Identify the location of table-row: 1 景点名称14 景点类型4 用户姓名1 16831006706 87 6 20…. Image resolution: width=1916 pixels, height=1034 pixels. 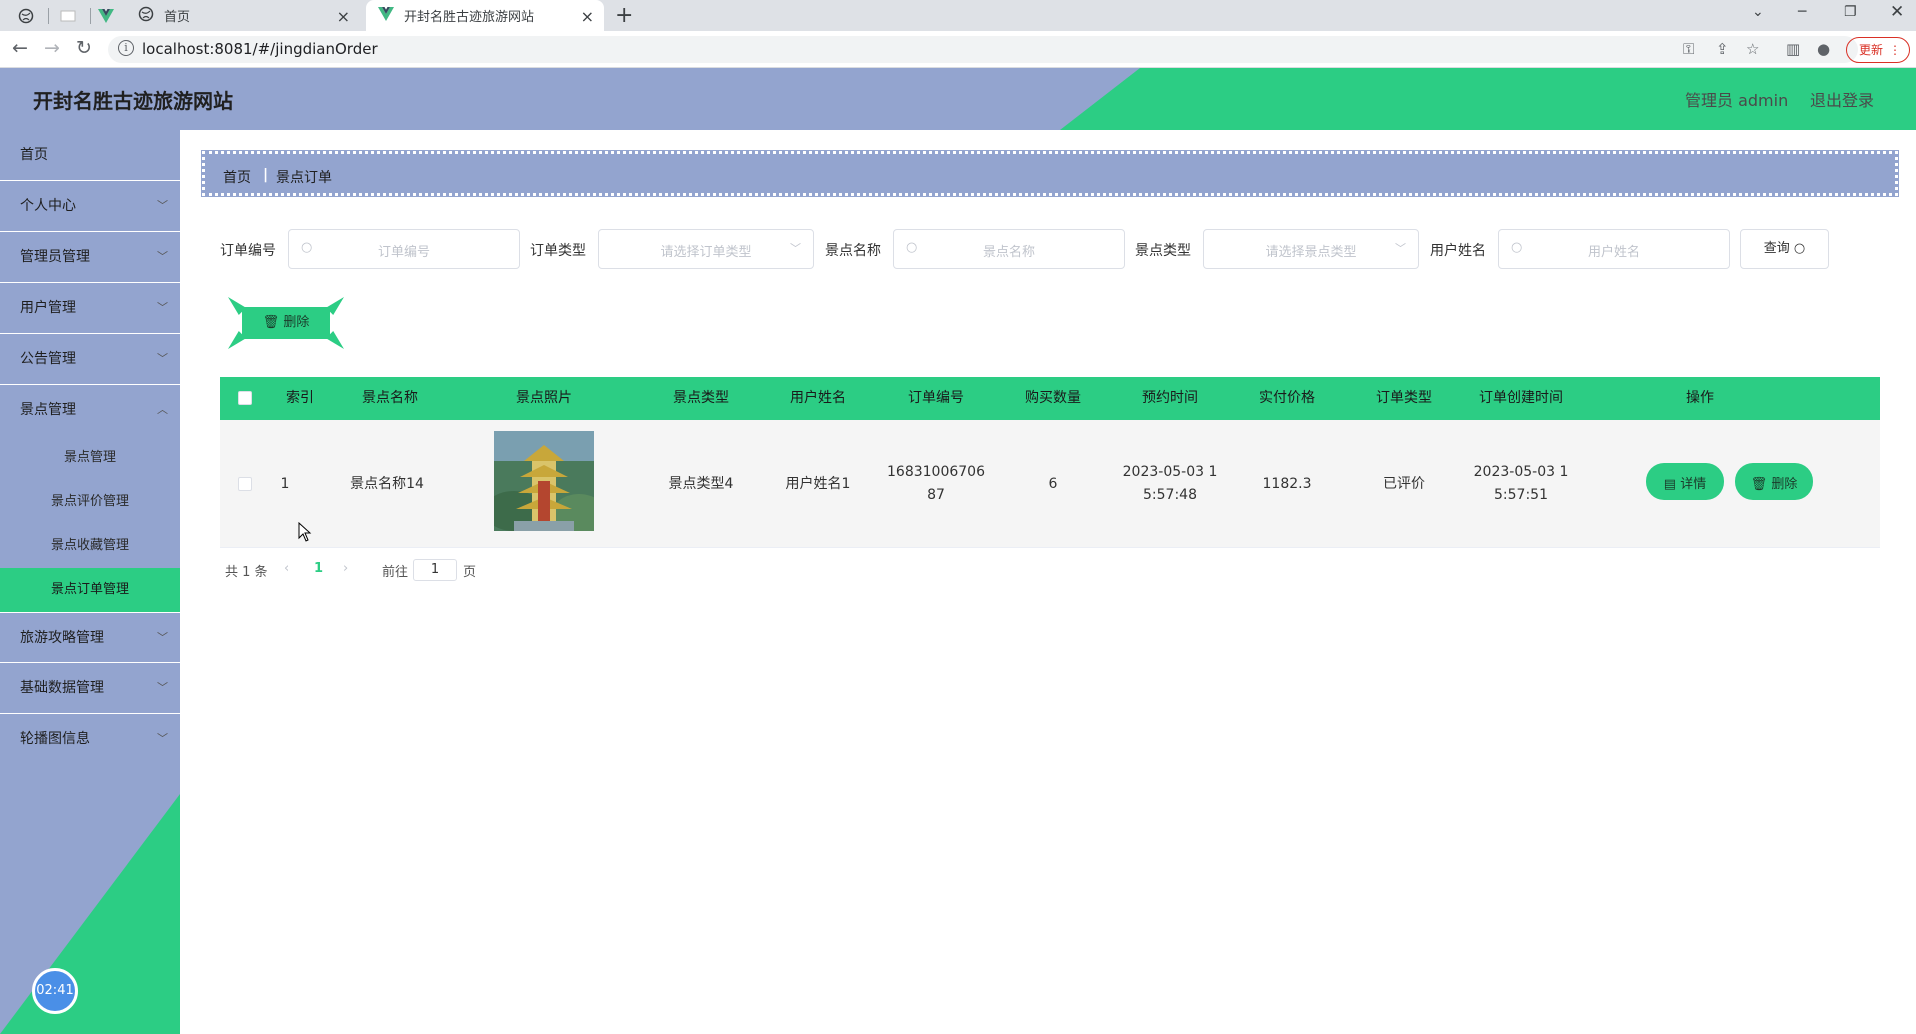
(1050, 484).